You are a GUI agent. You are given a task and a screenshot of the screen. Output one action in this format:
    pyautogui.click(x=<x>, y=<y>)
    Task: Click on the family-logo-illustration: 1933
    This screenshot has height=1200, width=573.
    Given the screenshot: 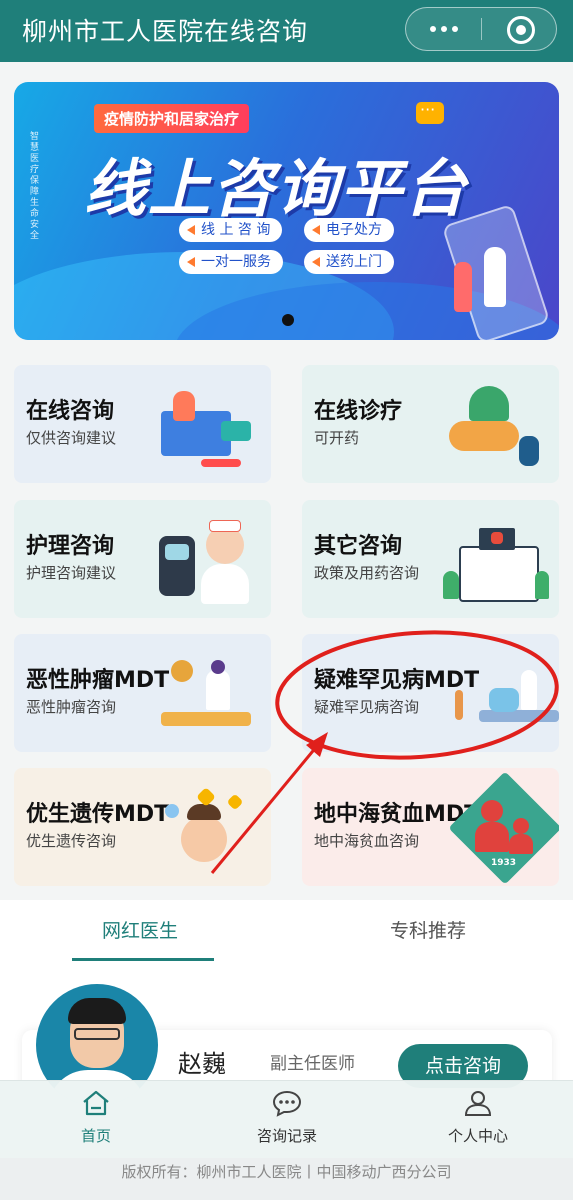 What is the action you would take?
    pyautogui.click(x=503, y=828)
    